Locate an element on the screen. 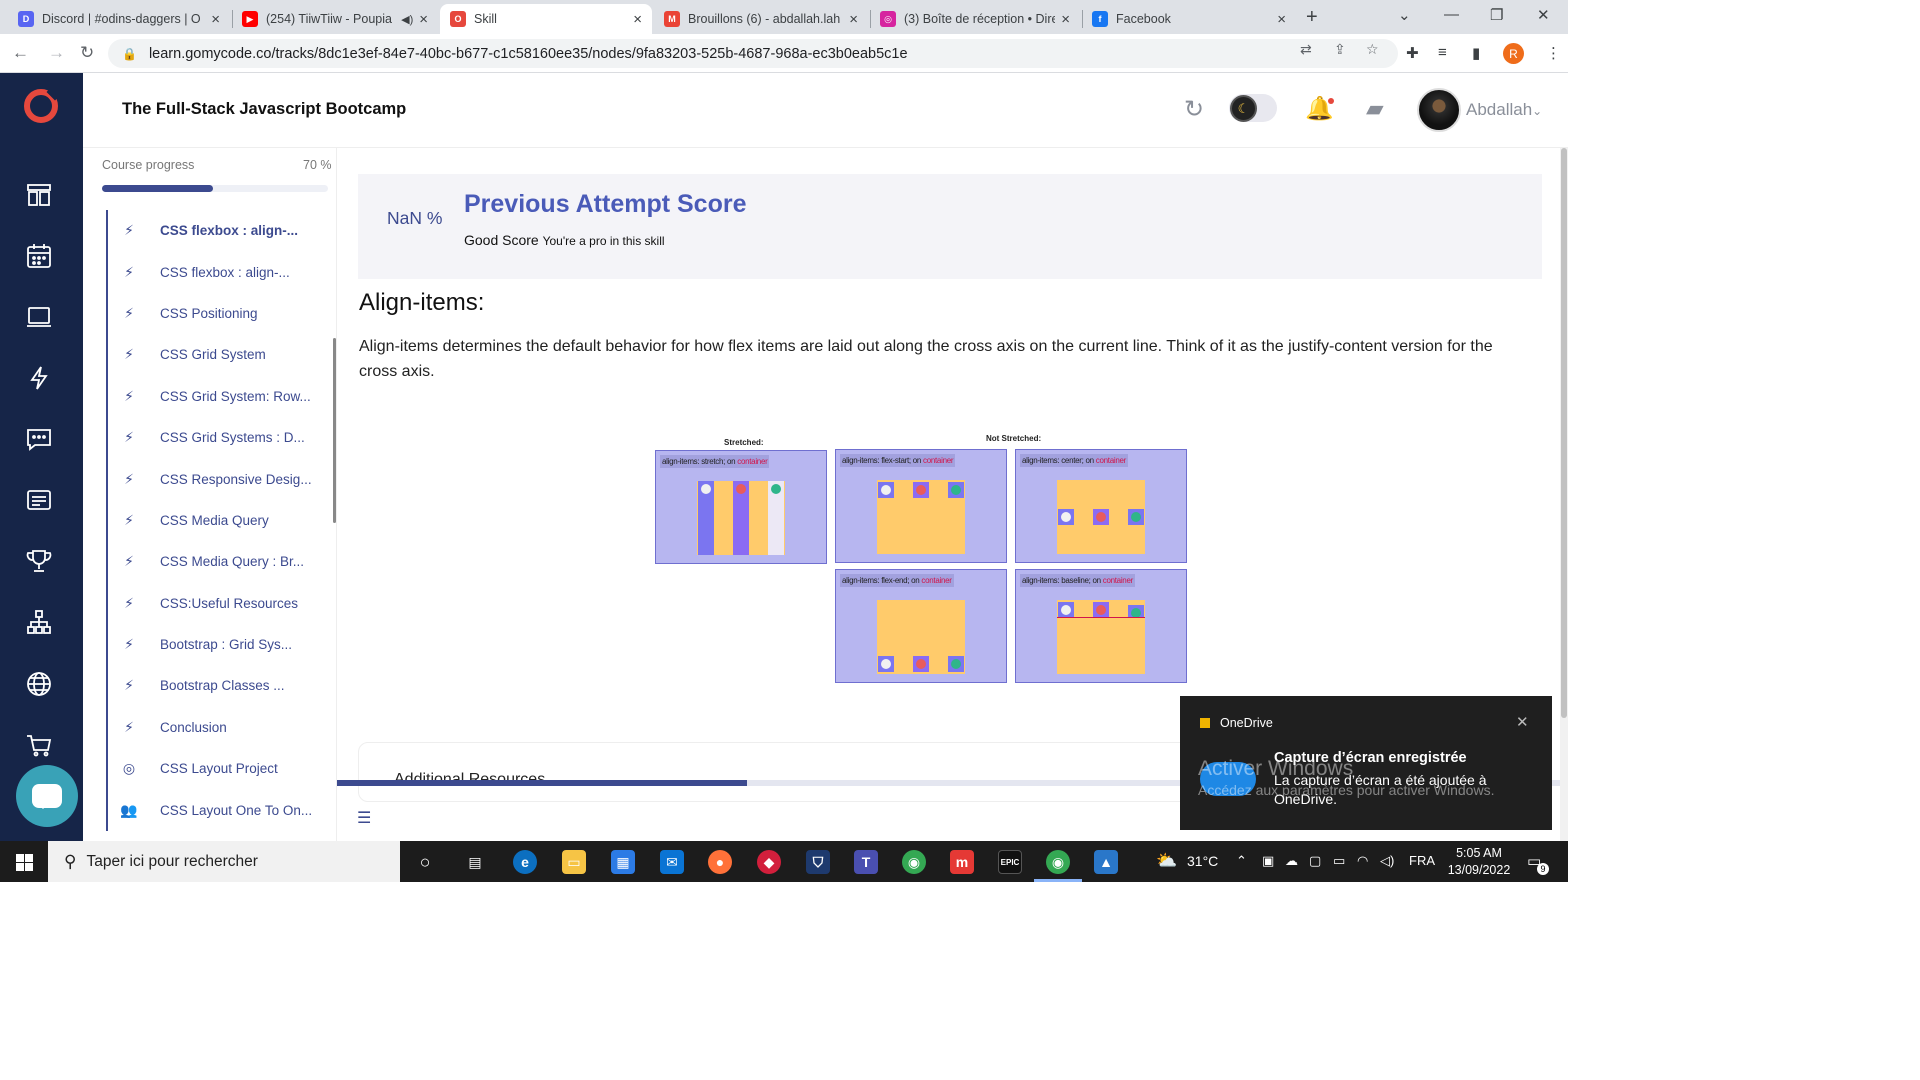 This screenshot has height=1080, width=1920. store-icon: ▦ is located at coordinates (623, 862).